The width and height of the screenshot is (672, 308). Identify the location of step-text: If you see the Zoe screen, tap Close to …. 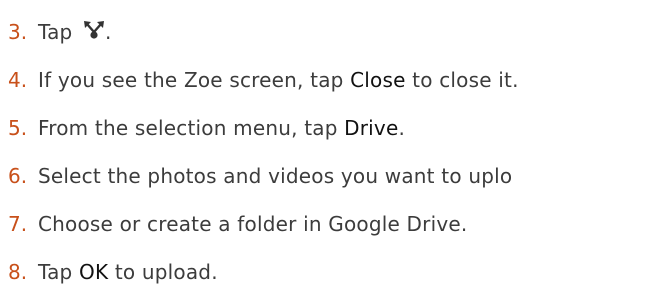
(278, 80).